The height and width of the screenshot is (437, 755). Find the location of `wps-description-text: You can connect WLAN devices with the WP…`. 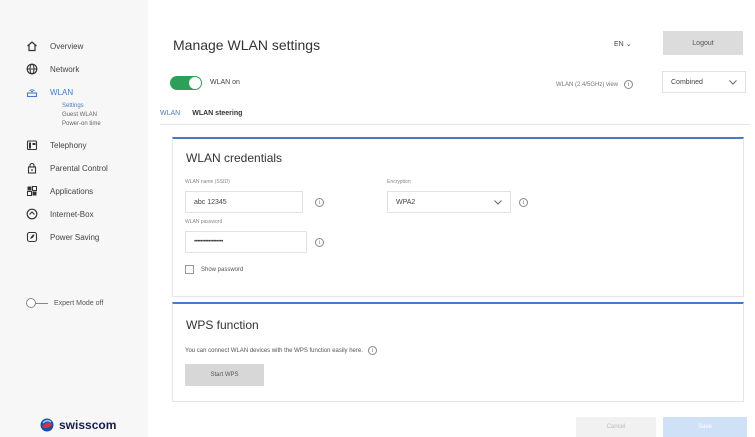

wps-description-text: You can connect WLAN devices with the WP… is located at coordinates (274, 350).